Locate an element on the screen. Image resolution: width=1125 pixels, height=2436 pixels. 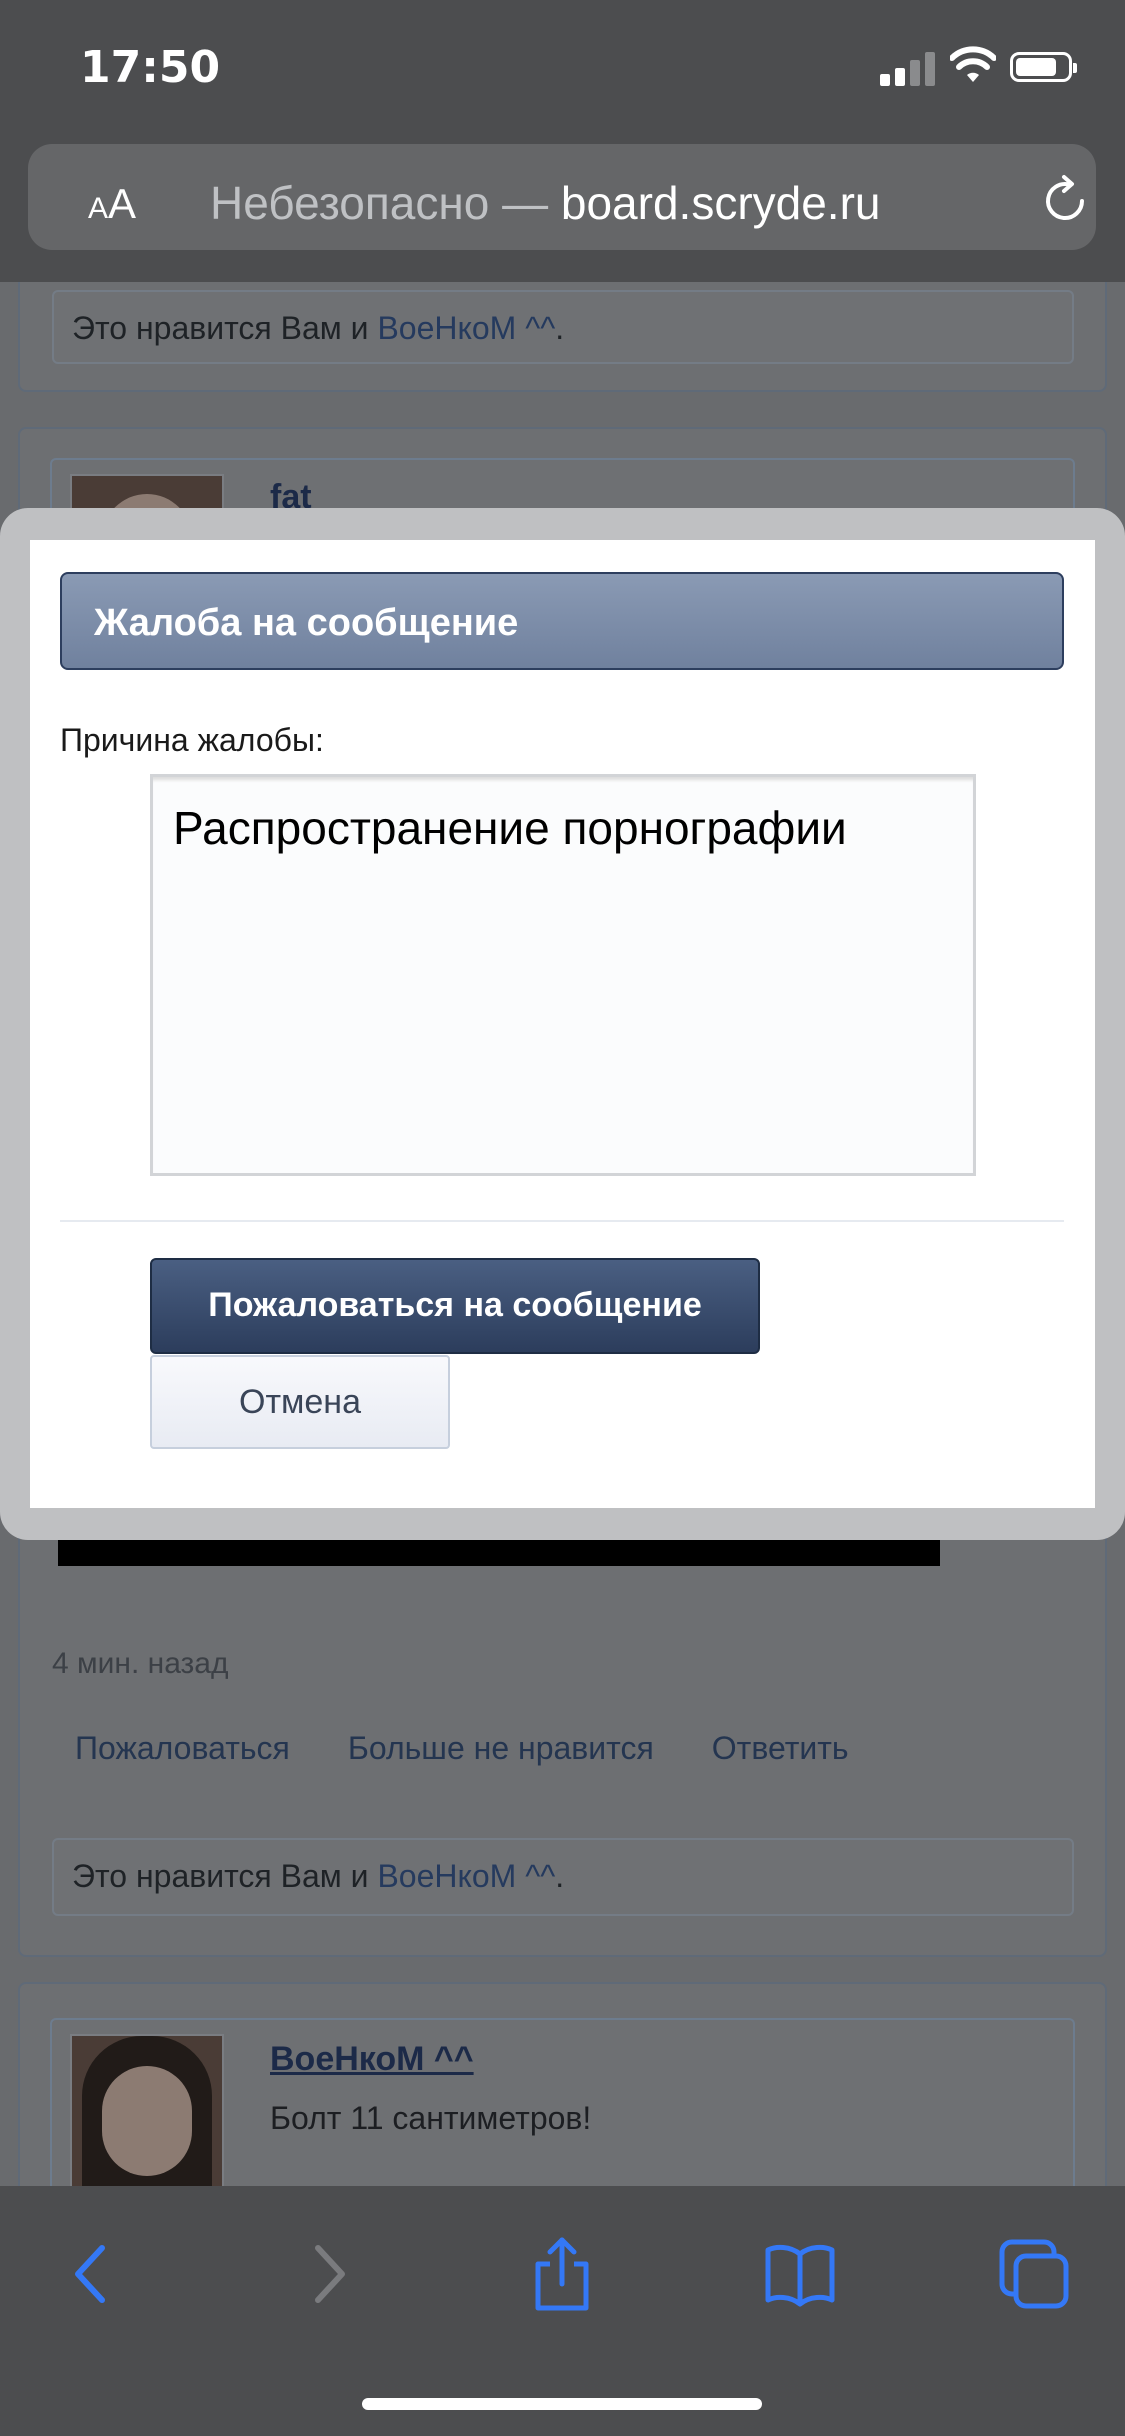
post-actions: Пожаловаться Больше не нравится Ответить is located at coordinates (491, 1748).